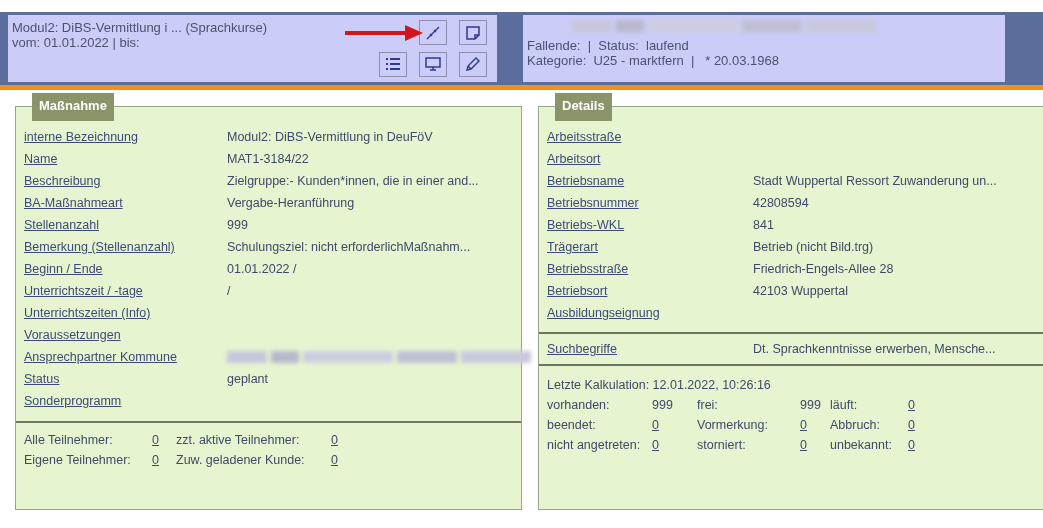 This screenshot has height=528, width=1043. Describe the element at coordinates (593, 203) in the screenshot. I see `field-link: Betriebsnummer` at that location.